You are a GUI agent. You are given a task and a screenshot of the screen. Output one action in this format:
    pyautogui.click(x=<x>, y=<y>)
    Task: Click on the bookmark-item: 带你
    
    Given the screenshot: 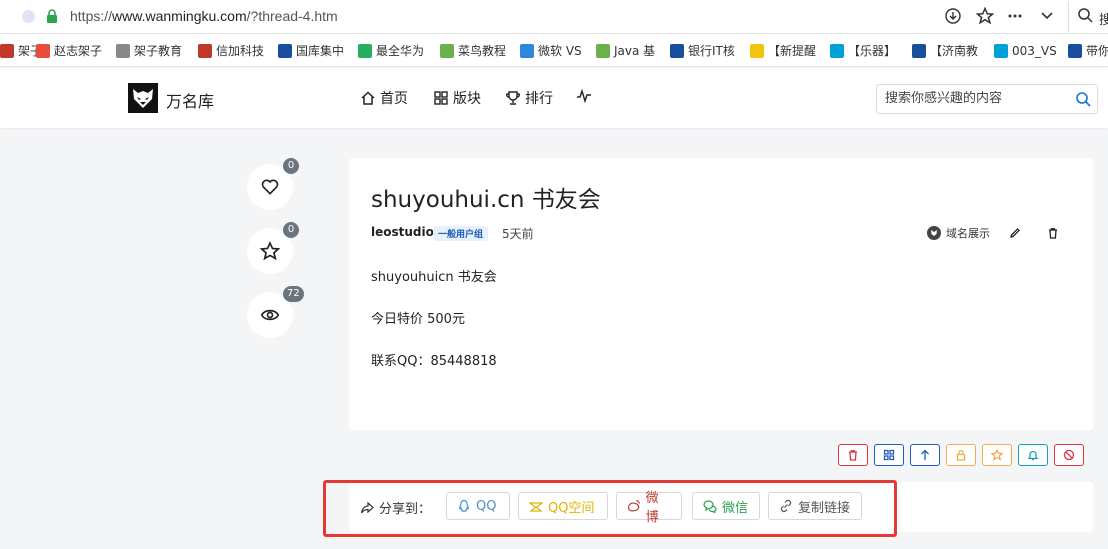 What is the action you would take?
    pyautogui.click(x=1088, y=51)
    